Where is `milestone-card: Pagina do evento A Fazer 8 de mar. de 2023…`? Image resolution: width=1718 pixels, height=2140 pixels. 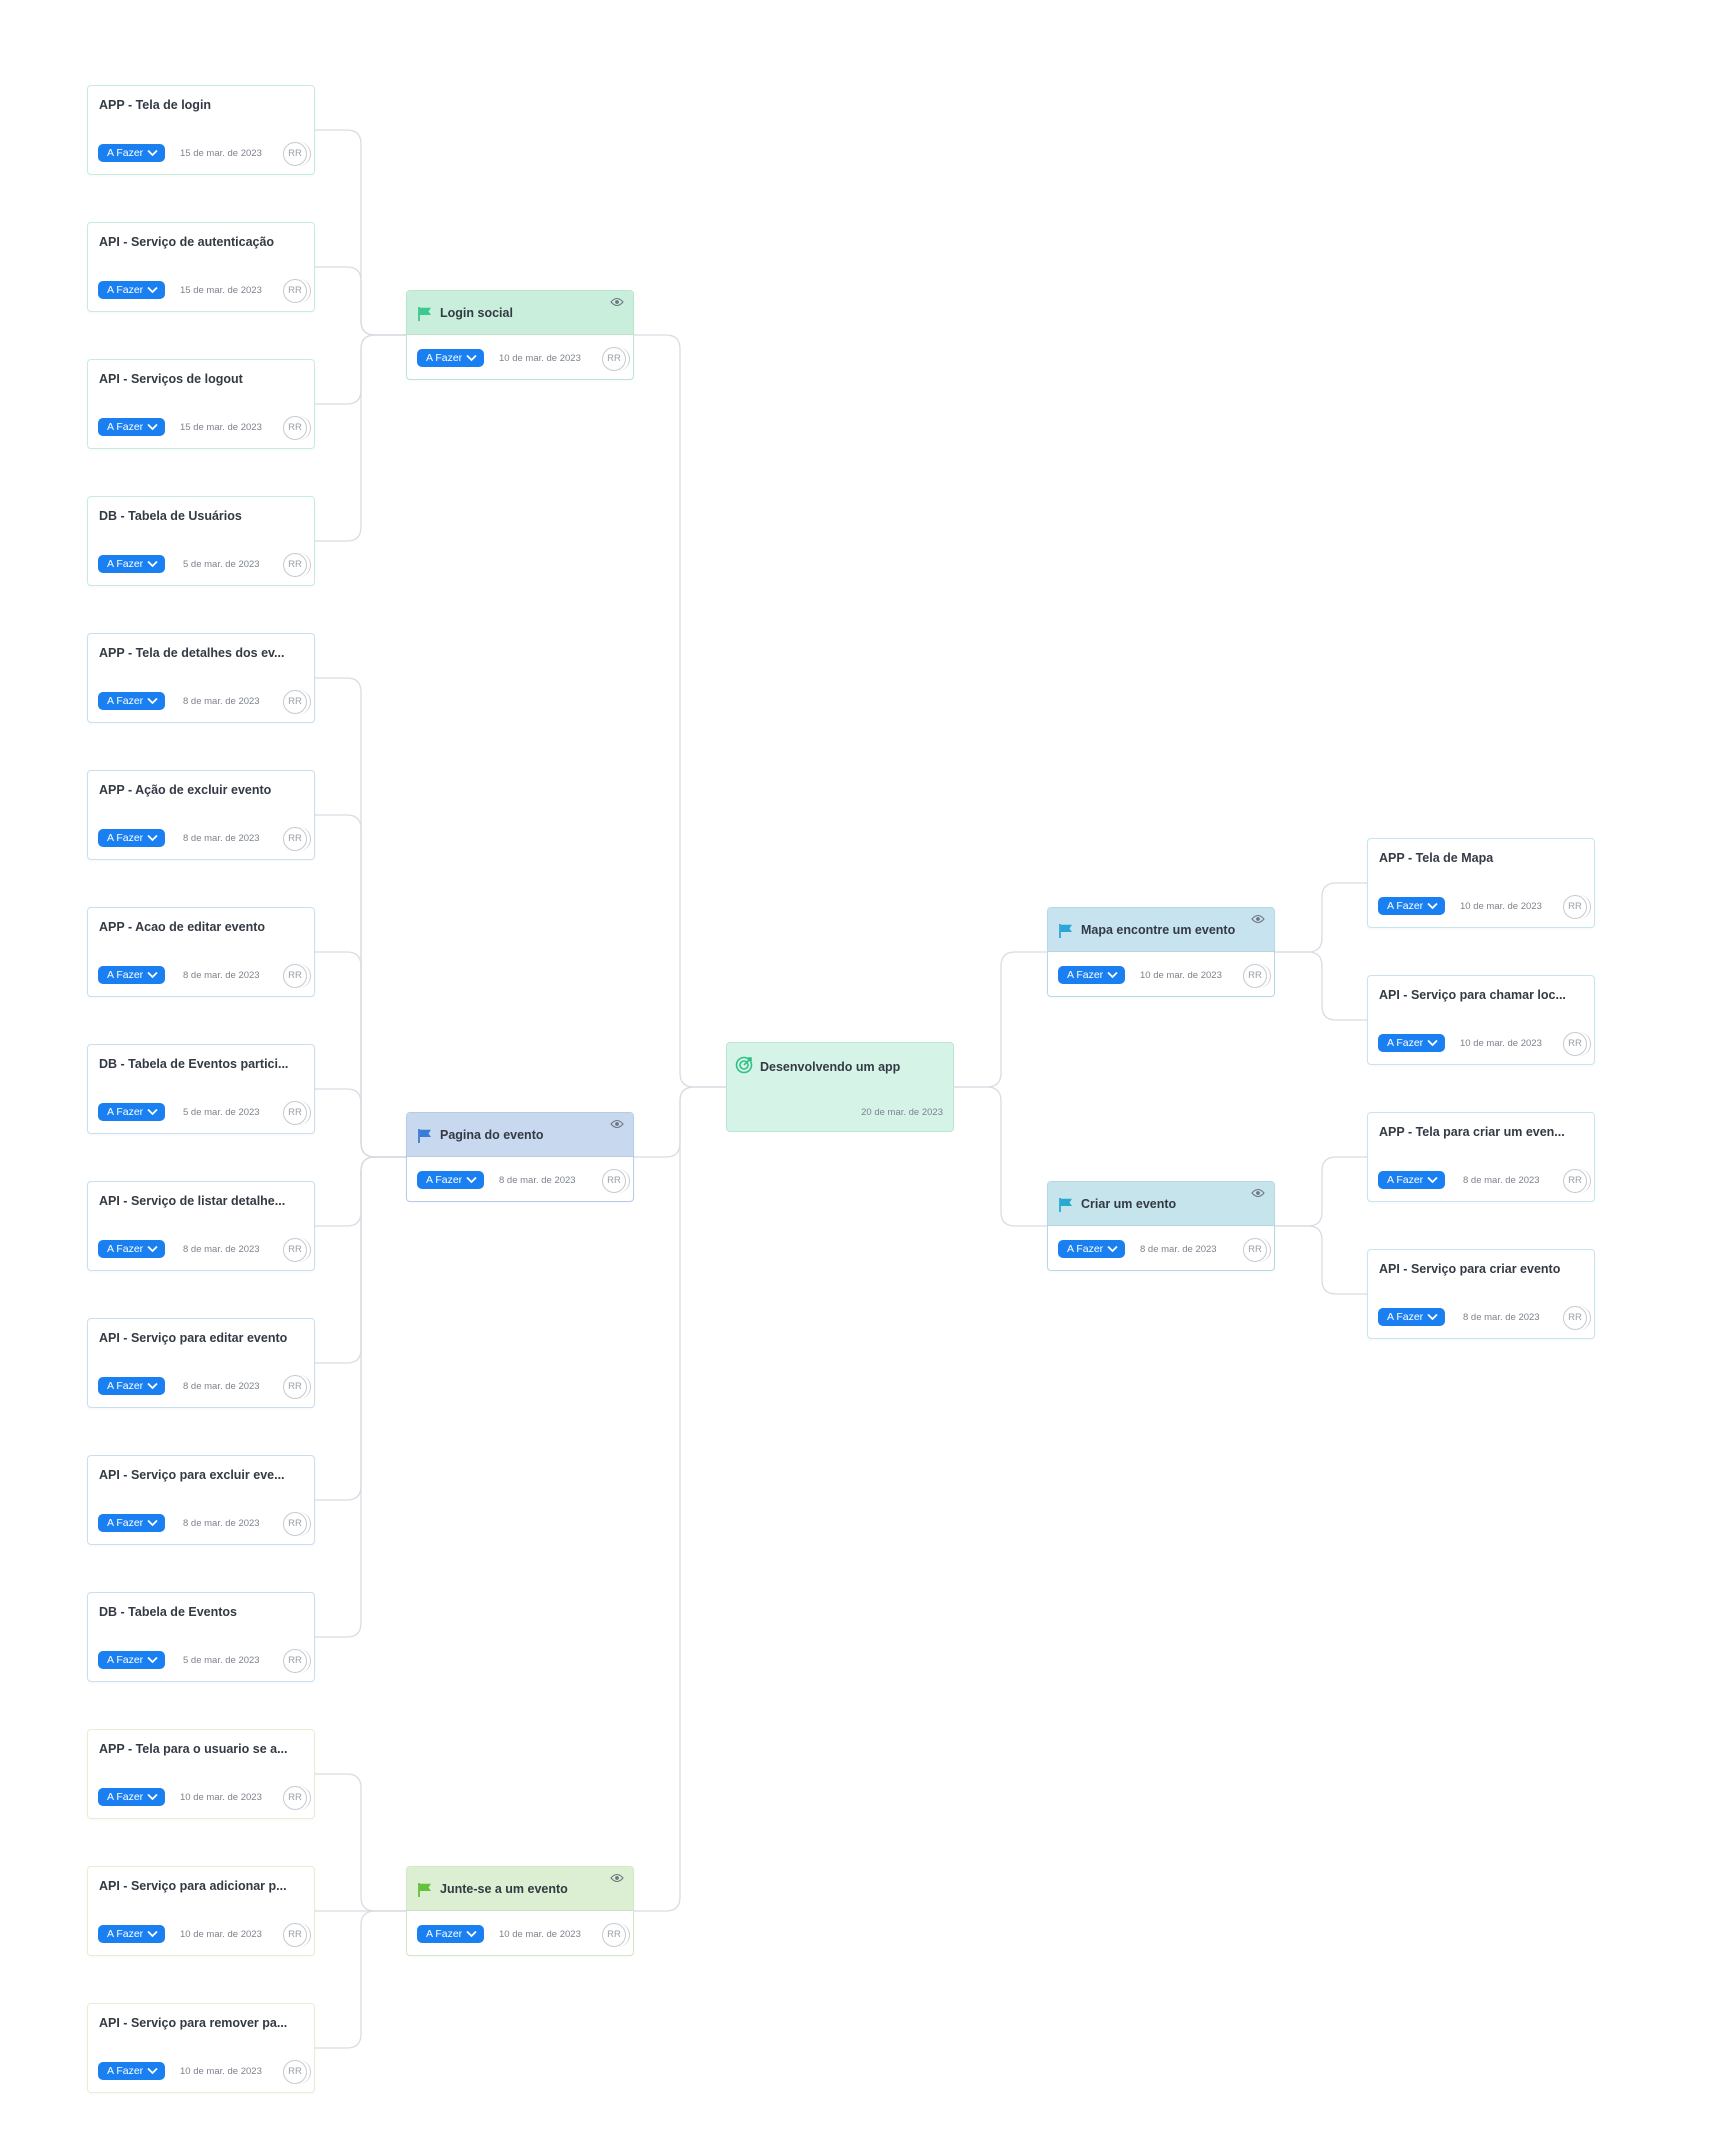 milestone-card: Pagina do evento A Fazer 8 de mar. de 2023… is located at coordinates (520, 1157).